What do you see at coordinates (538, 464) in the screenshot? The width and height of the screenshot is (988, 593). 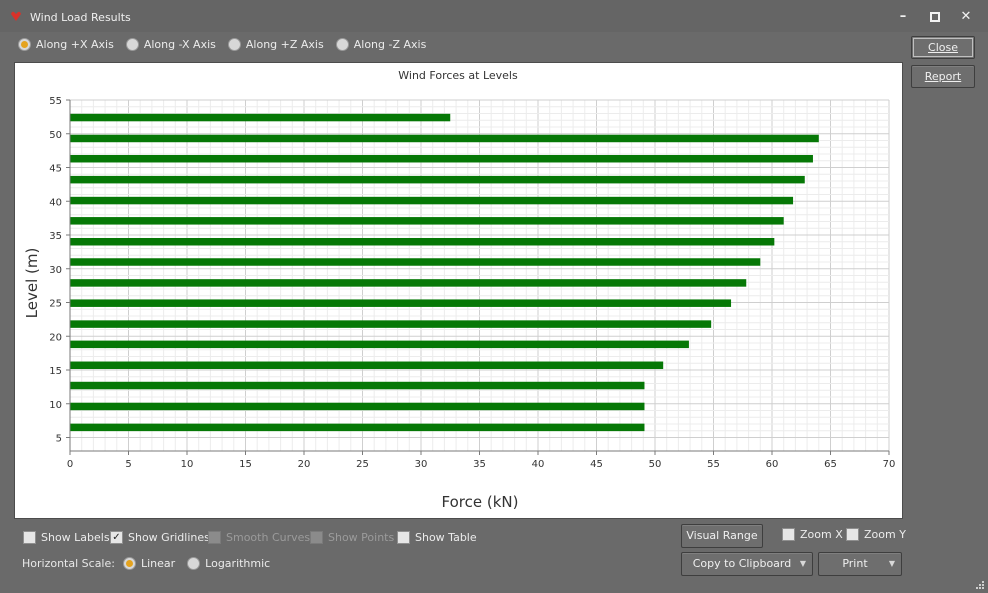 I see `x-tick-label: 40` at bounding box center [538, 464].